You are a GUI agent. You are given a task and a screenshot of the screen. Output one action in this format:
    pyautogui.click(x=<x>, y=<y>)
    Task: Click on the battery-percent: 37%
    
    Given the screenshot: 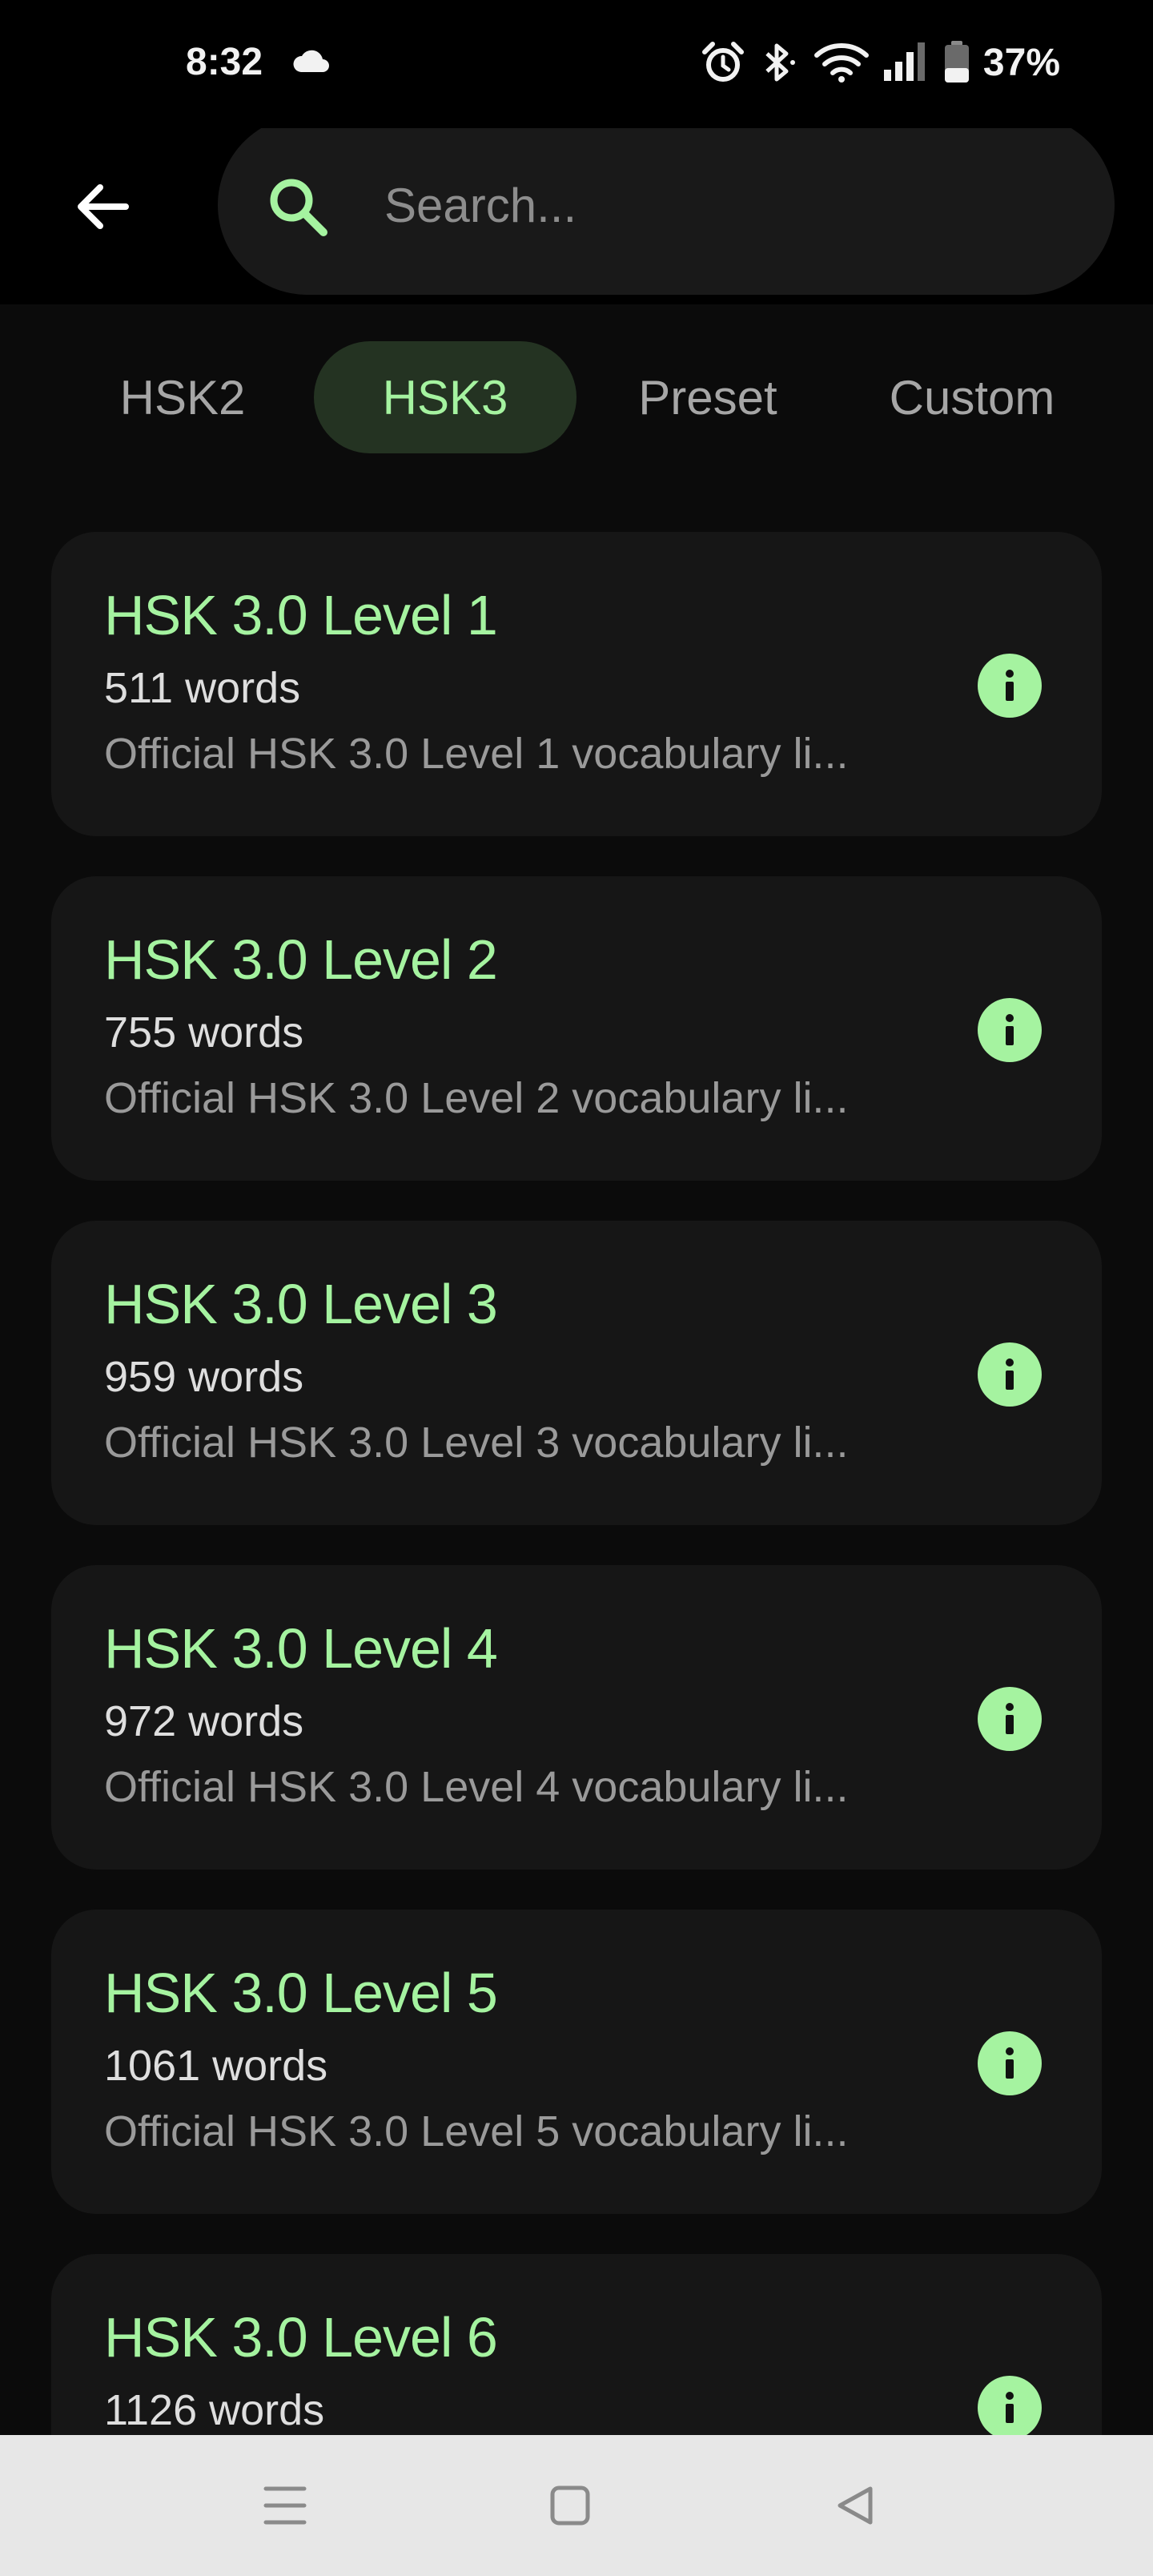 What is the action you would take?
    pyautogui.click(x=1021, y=62)
    